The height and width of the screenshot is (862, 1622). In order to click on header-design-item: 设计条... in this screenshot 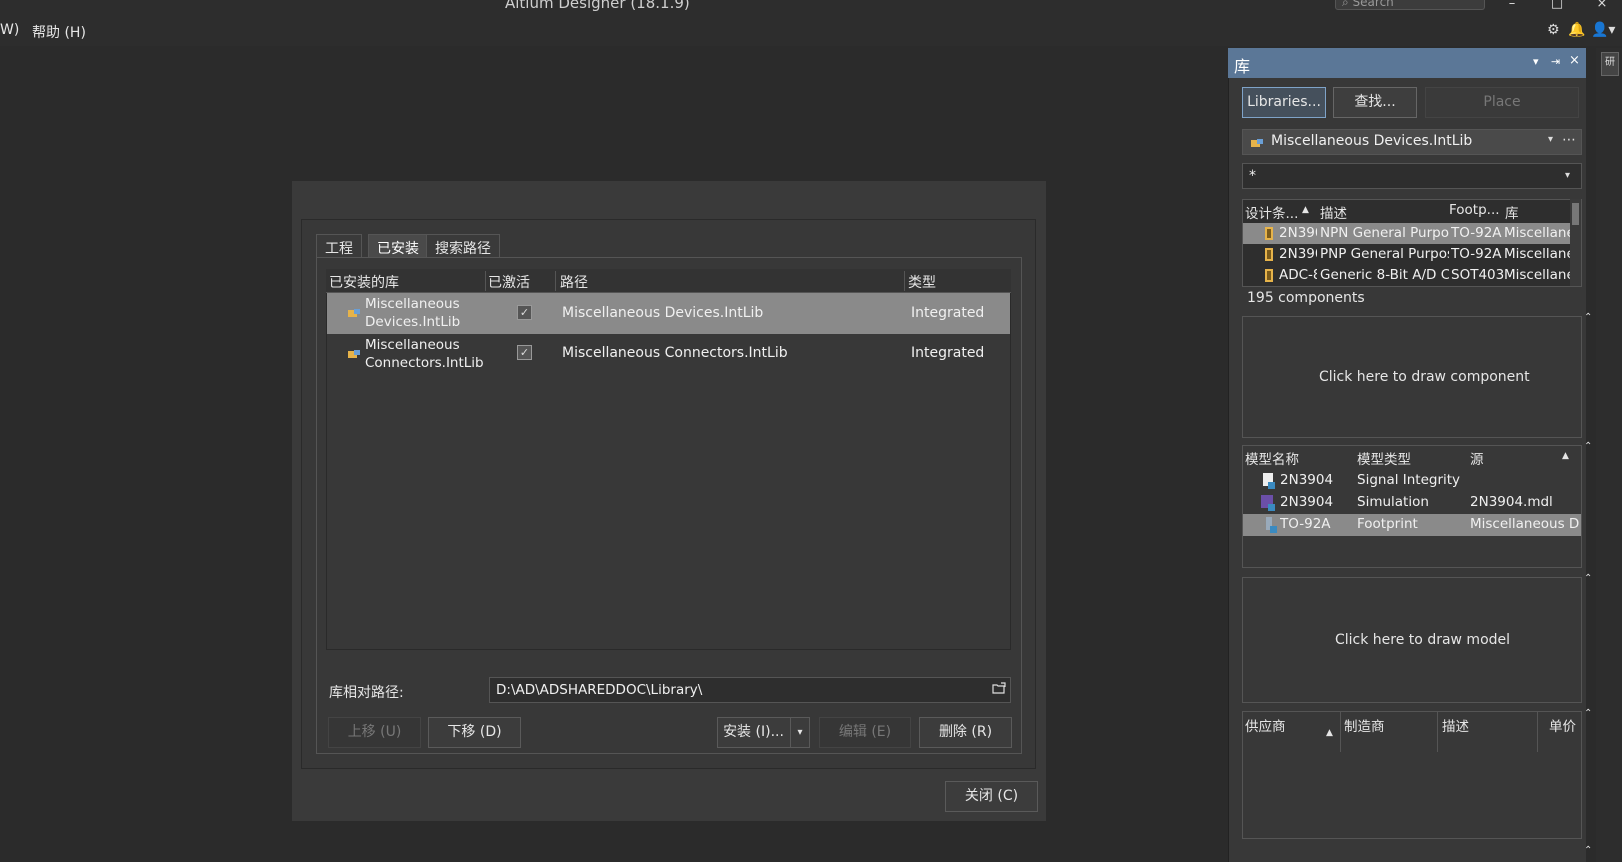, I will do `click(1271, 212)`.